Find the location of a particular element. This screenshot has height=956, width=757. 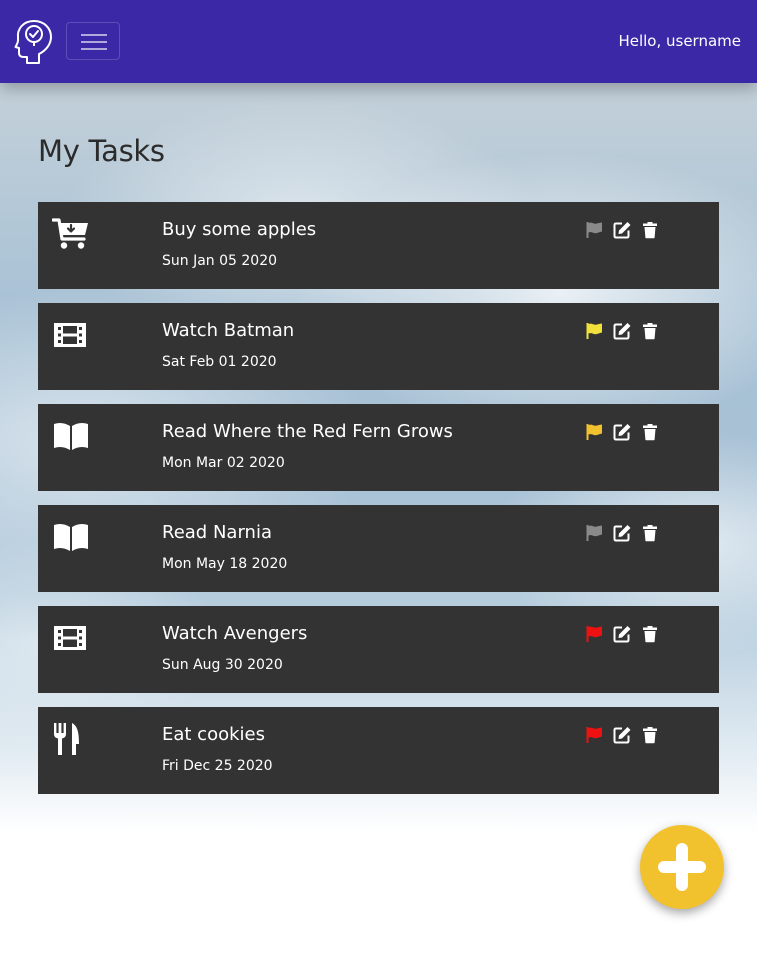

task-date: Sun Jan 05 2020 is located at coordinates (220, 261).